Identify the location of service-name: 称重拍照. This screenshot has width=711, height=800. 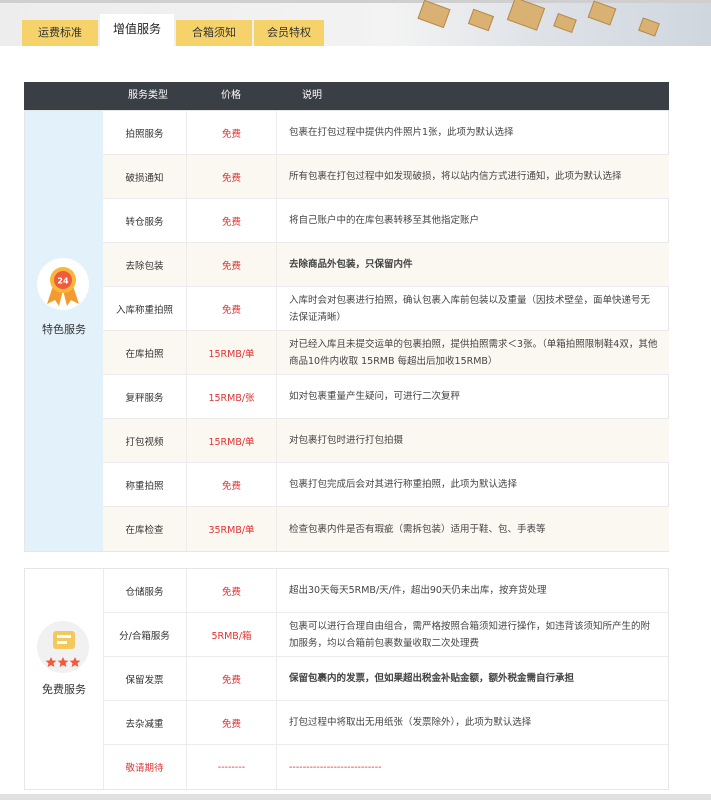
(145, 484).